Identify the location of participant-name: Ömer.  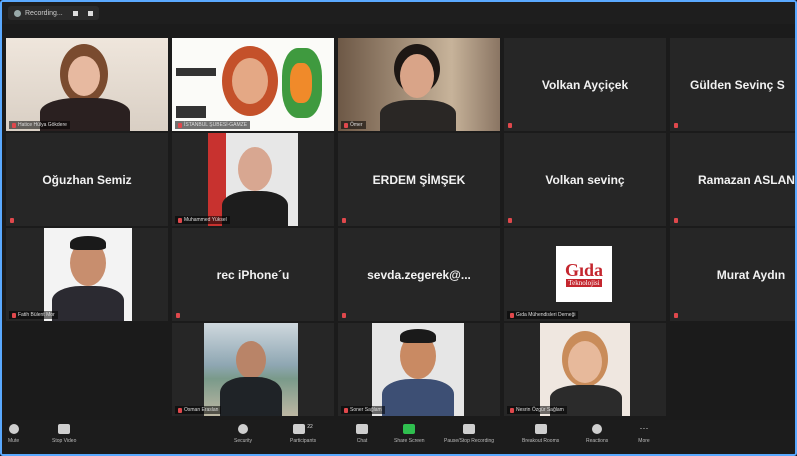
(356, 125).